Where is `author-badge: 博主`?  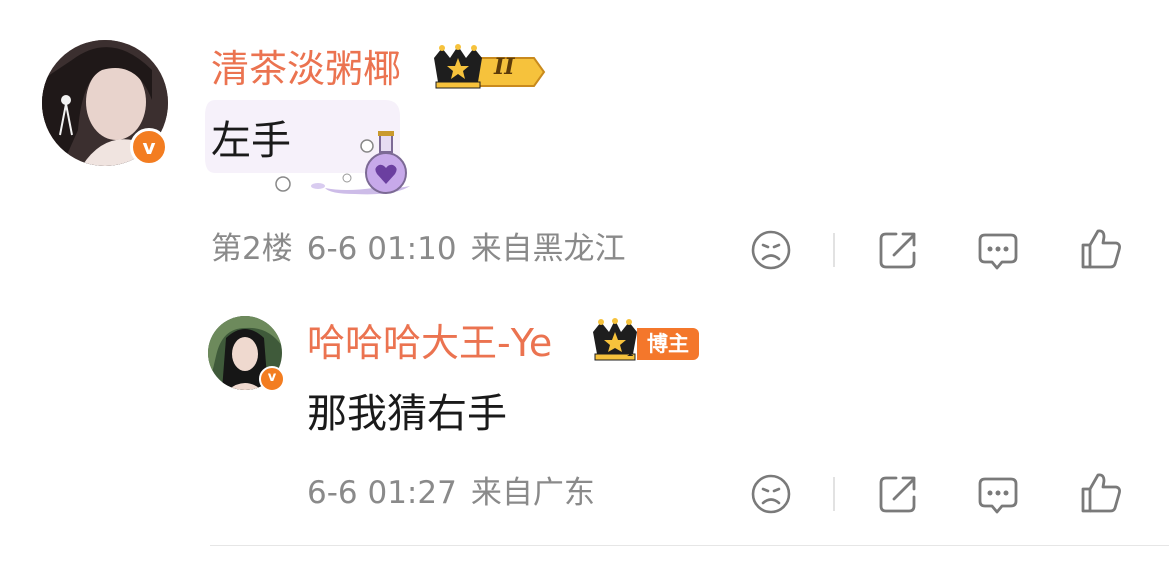 author-badge: 博主 is located at coordinates (668, 344).